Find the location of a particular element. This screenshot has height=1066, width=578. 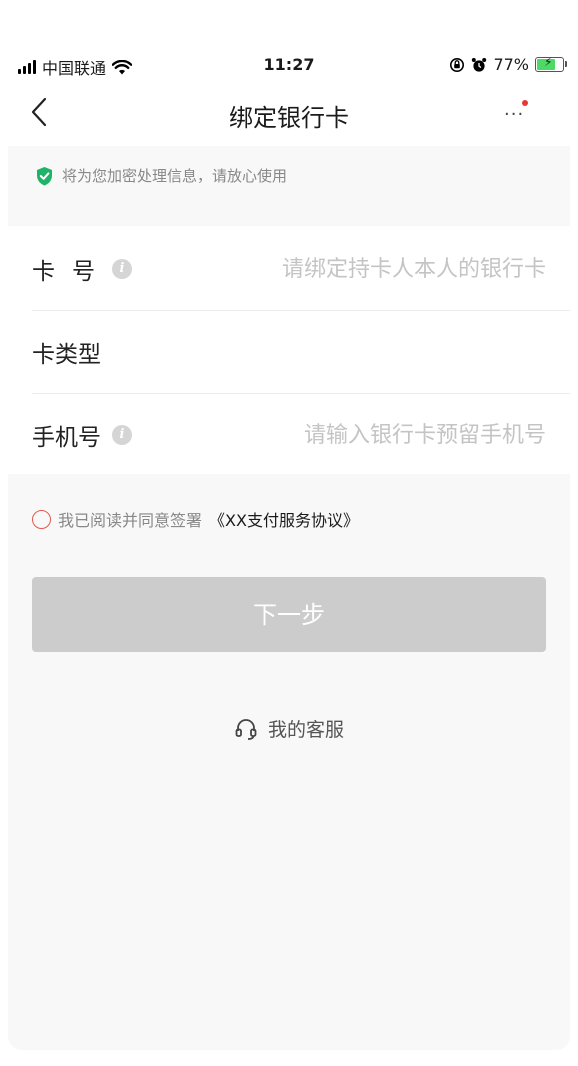

agreement-link: 《XX支付服务协议》 is located at coordinates (284, 519).